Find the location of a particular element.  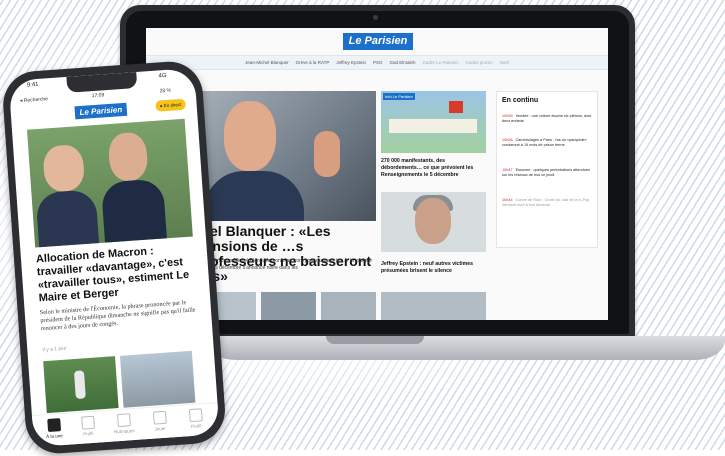

nav-item: Jeffrey Epstein is located at coordinates (351, 62).